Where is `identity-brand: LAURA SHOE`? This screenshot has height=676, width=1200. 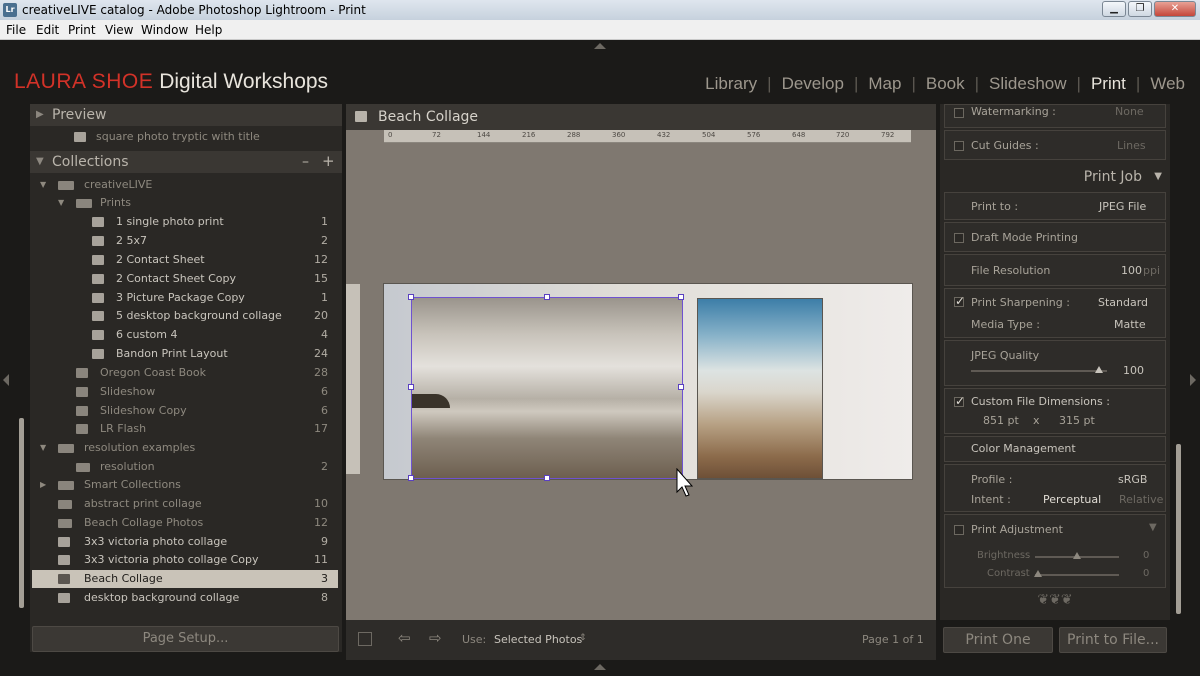
identity-brand: LAURA SHOE is located at coordinates (84, 81).